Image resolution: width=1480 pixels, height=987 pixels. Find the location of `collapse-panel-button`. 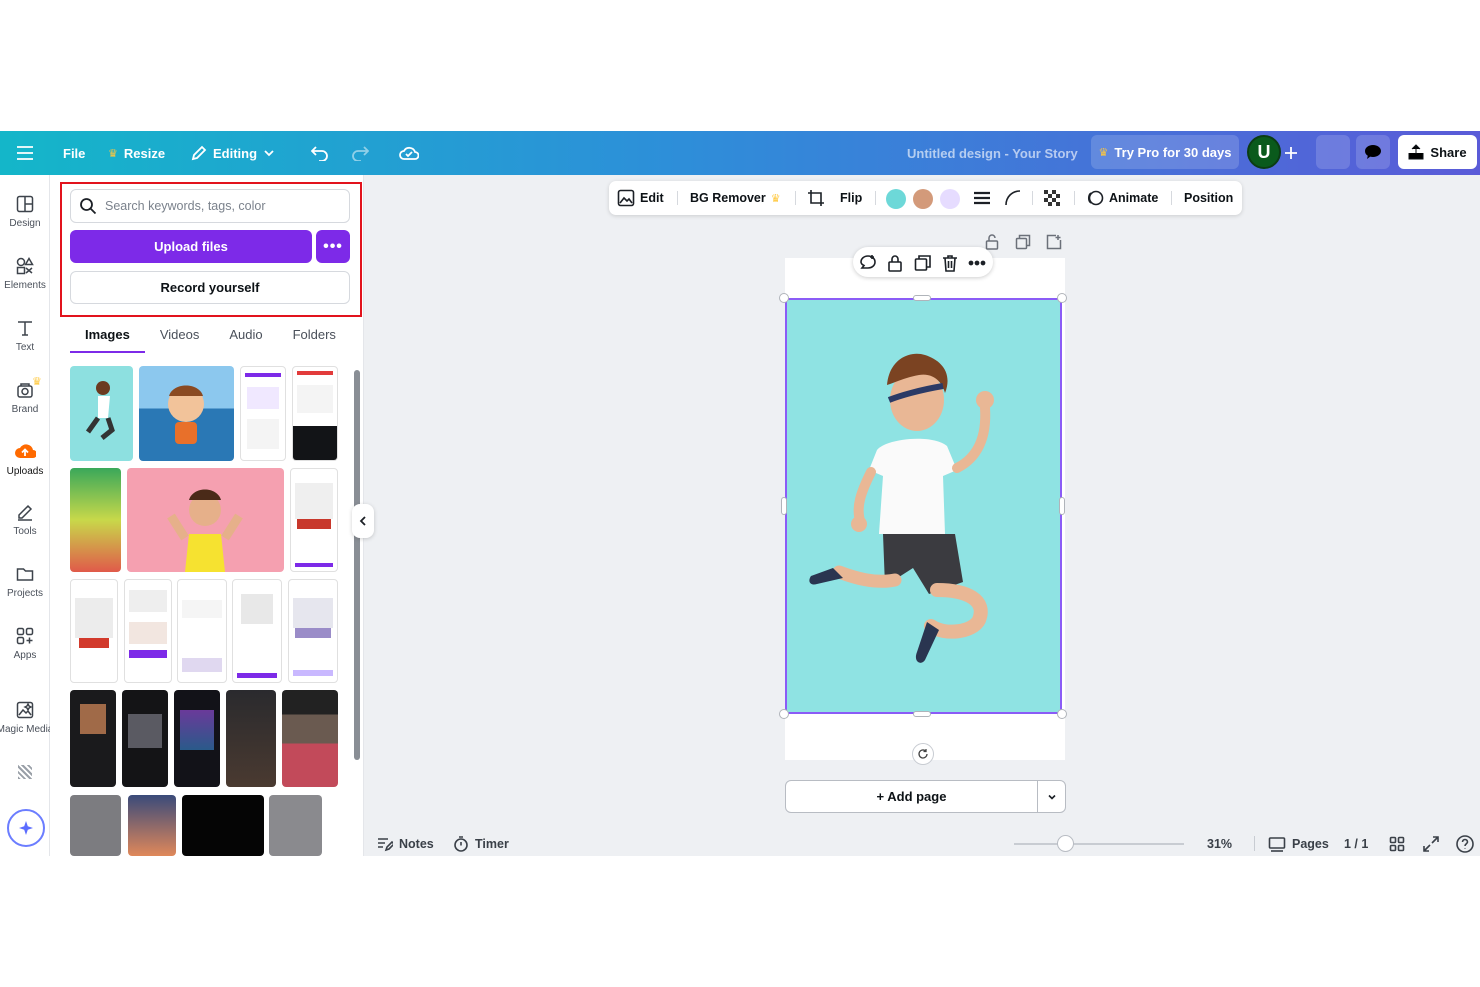

collapse-panel-button is located at coordinates (363, 521).